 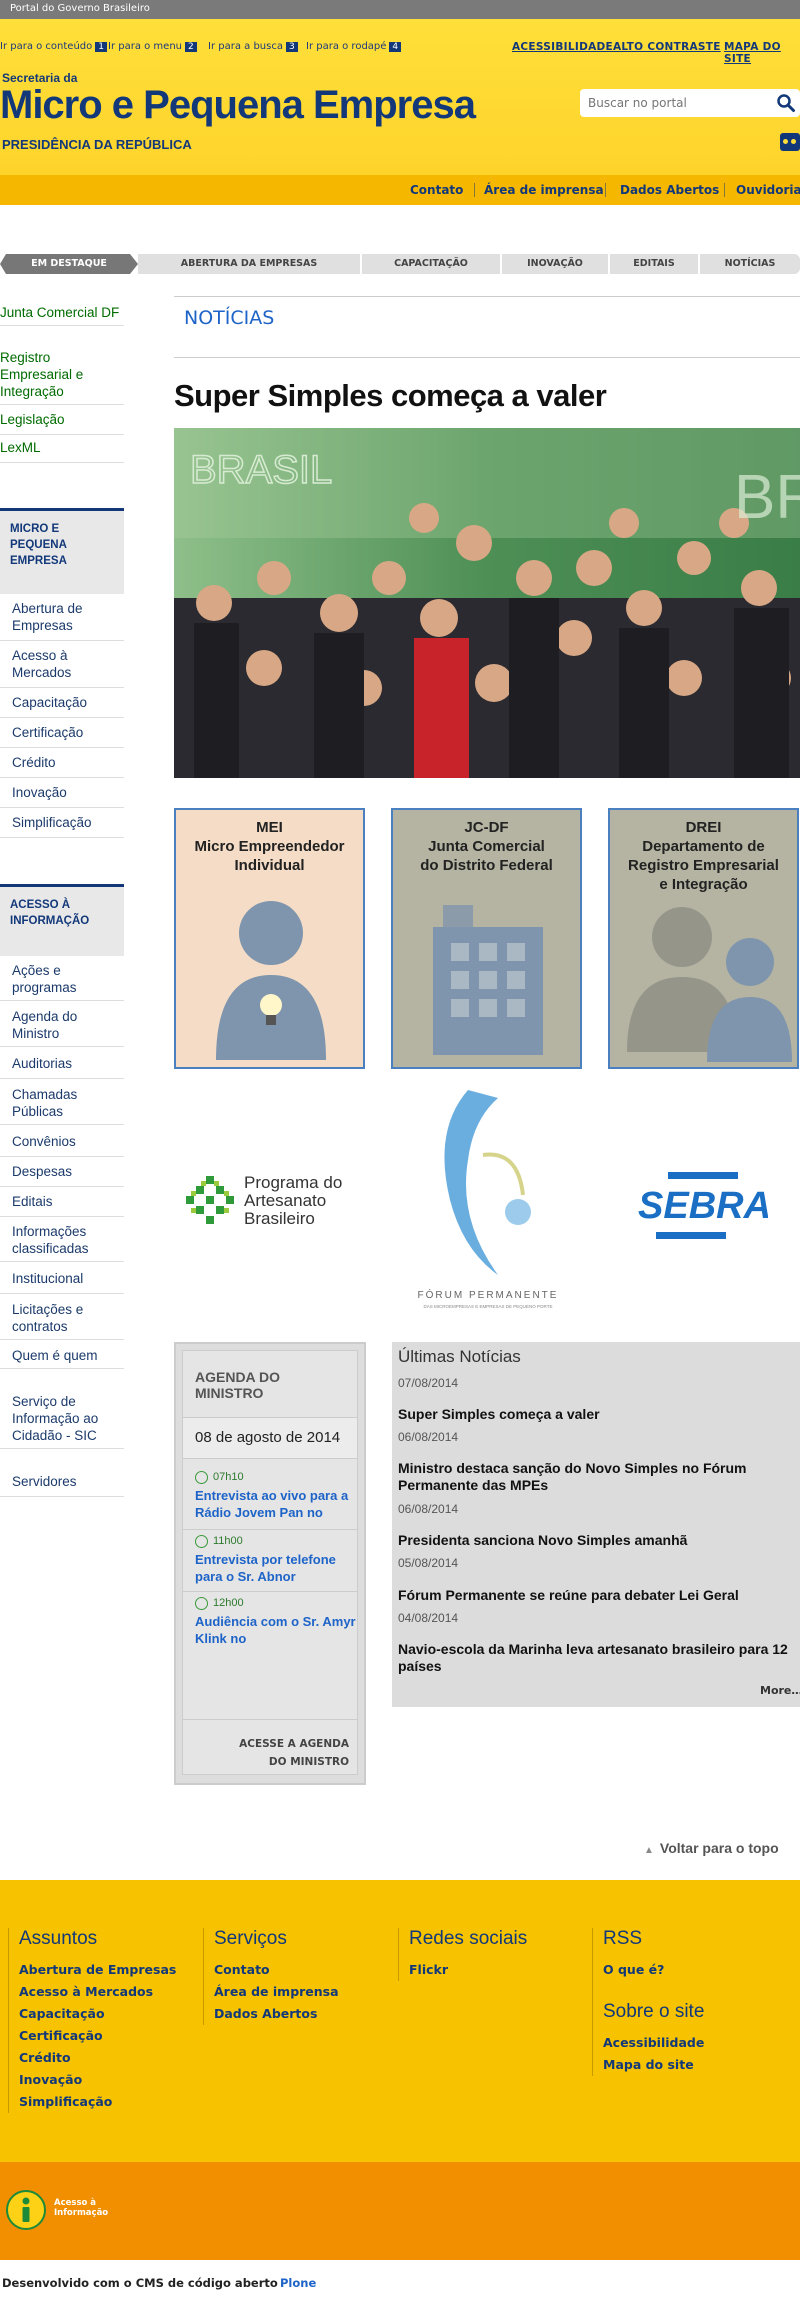 I want to click on agenda-item-text: Audiência com o Sr. Amyr Klink no, so click(x=280, y=1630).